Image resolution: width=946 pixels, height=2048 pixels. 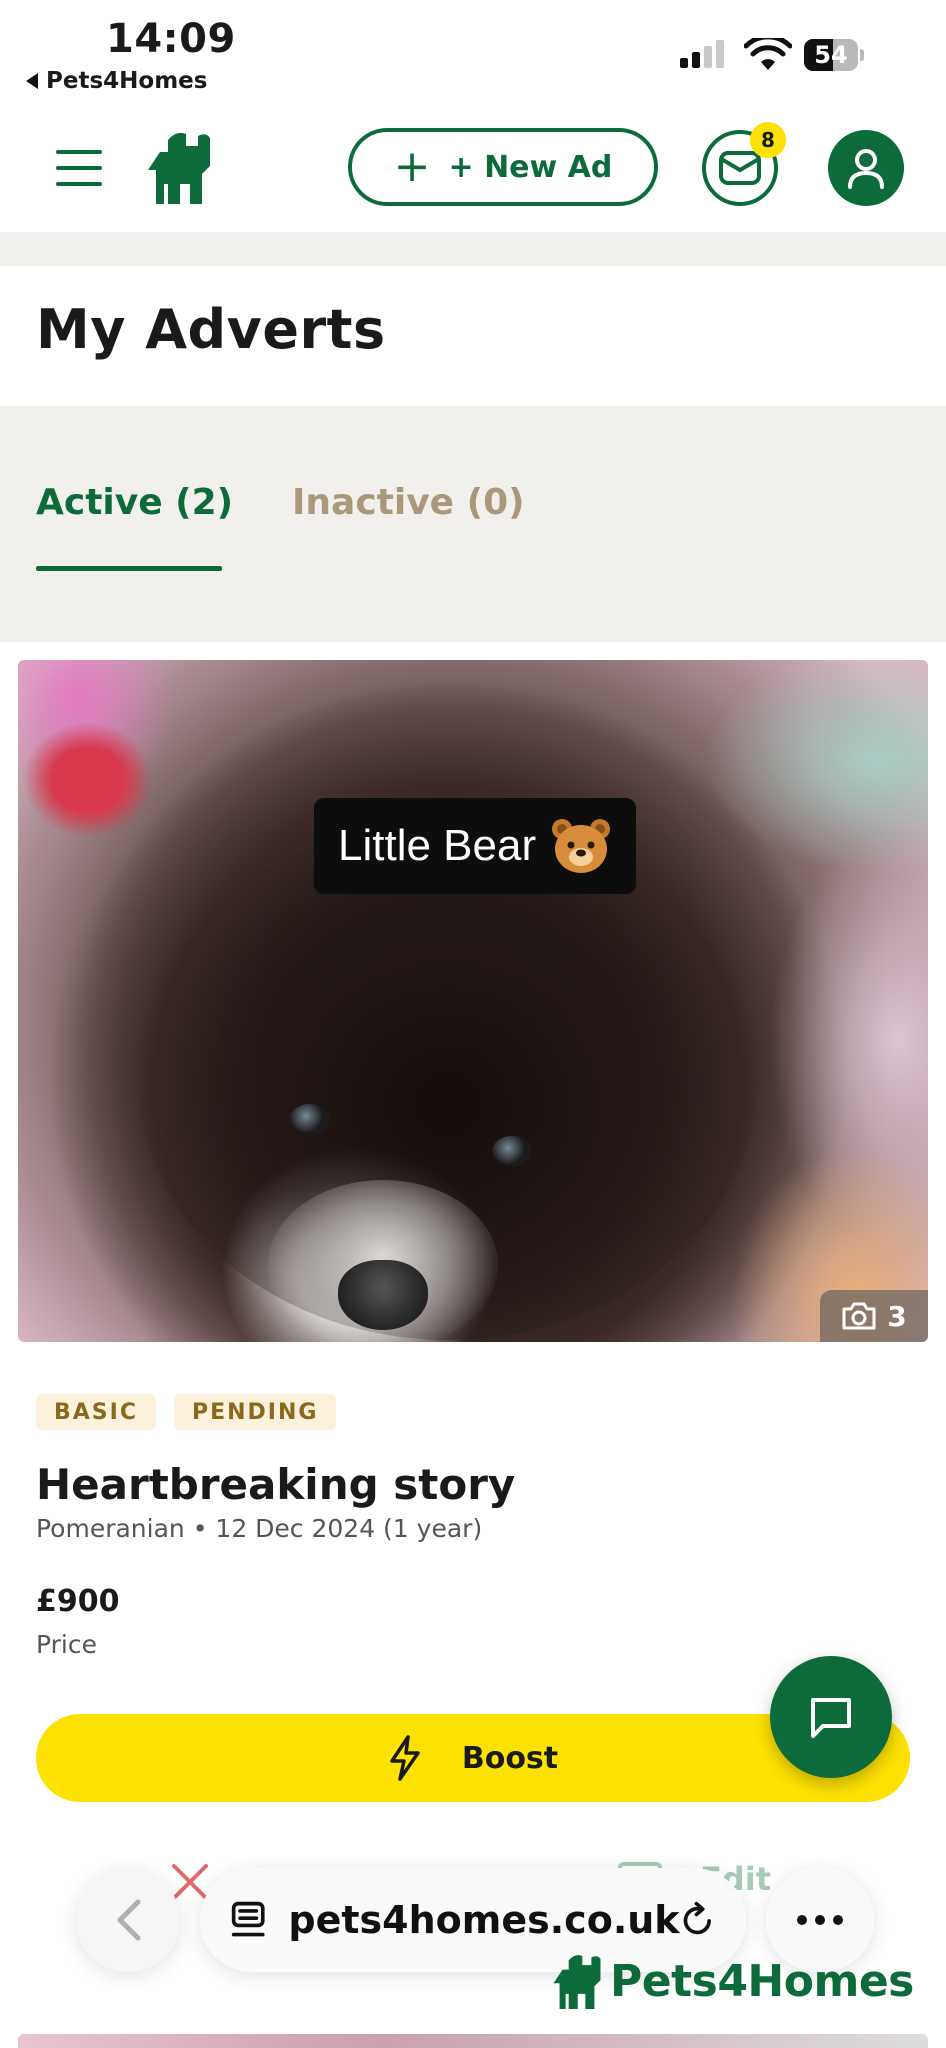 What do you see at coordinates (473, 524) in the screenshot?
I see `advert-tabs: Active (2) Inactive (0)` at bounding box center [473, 524].